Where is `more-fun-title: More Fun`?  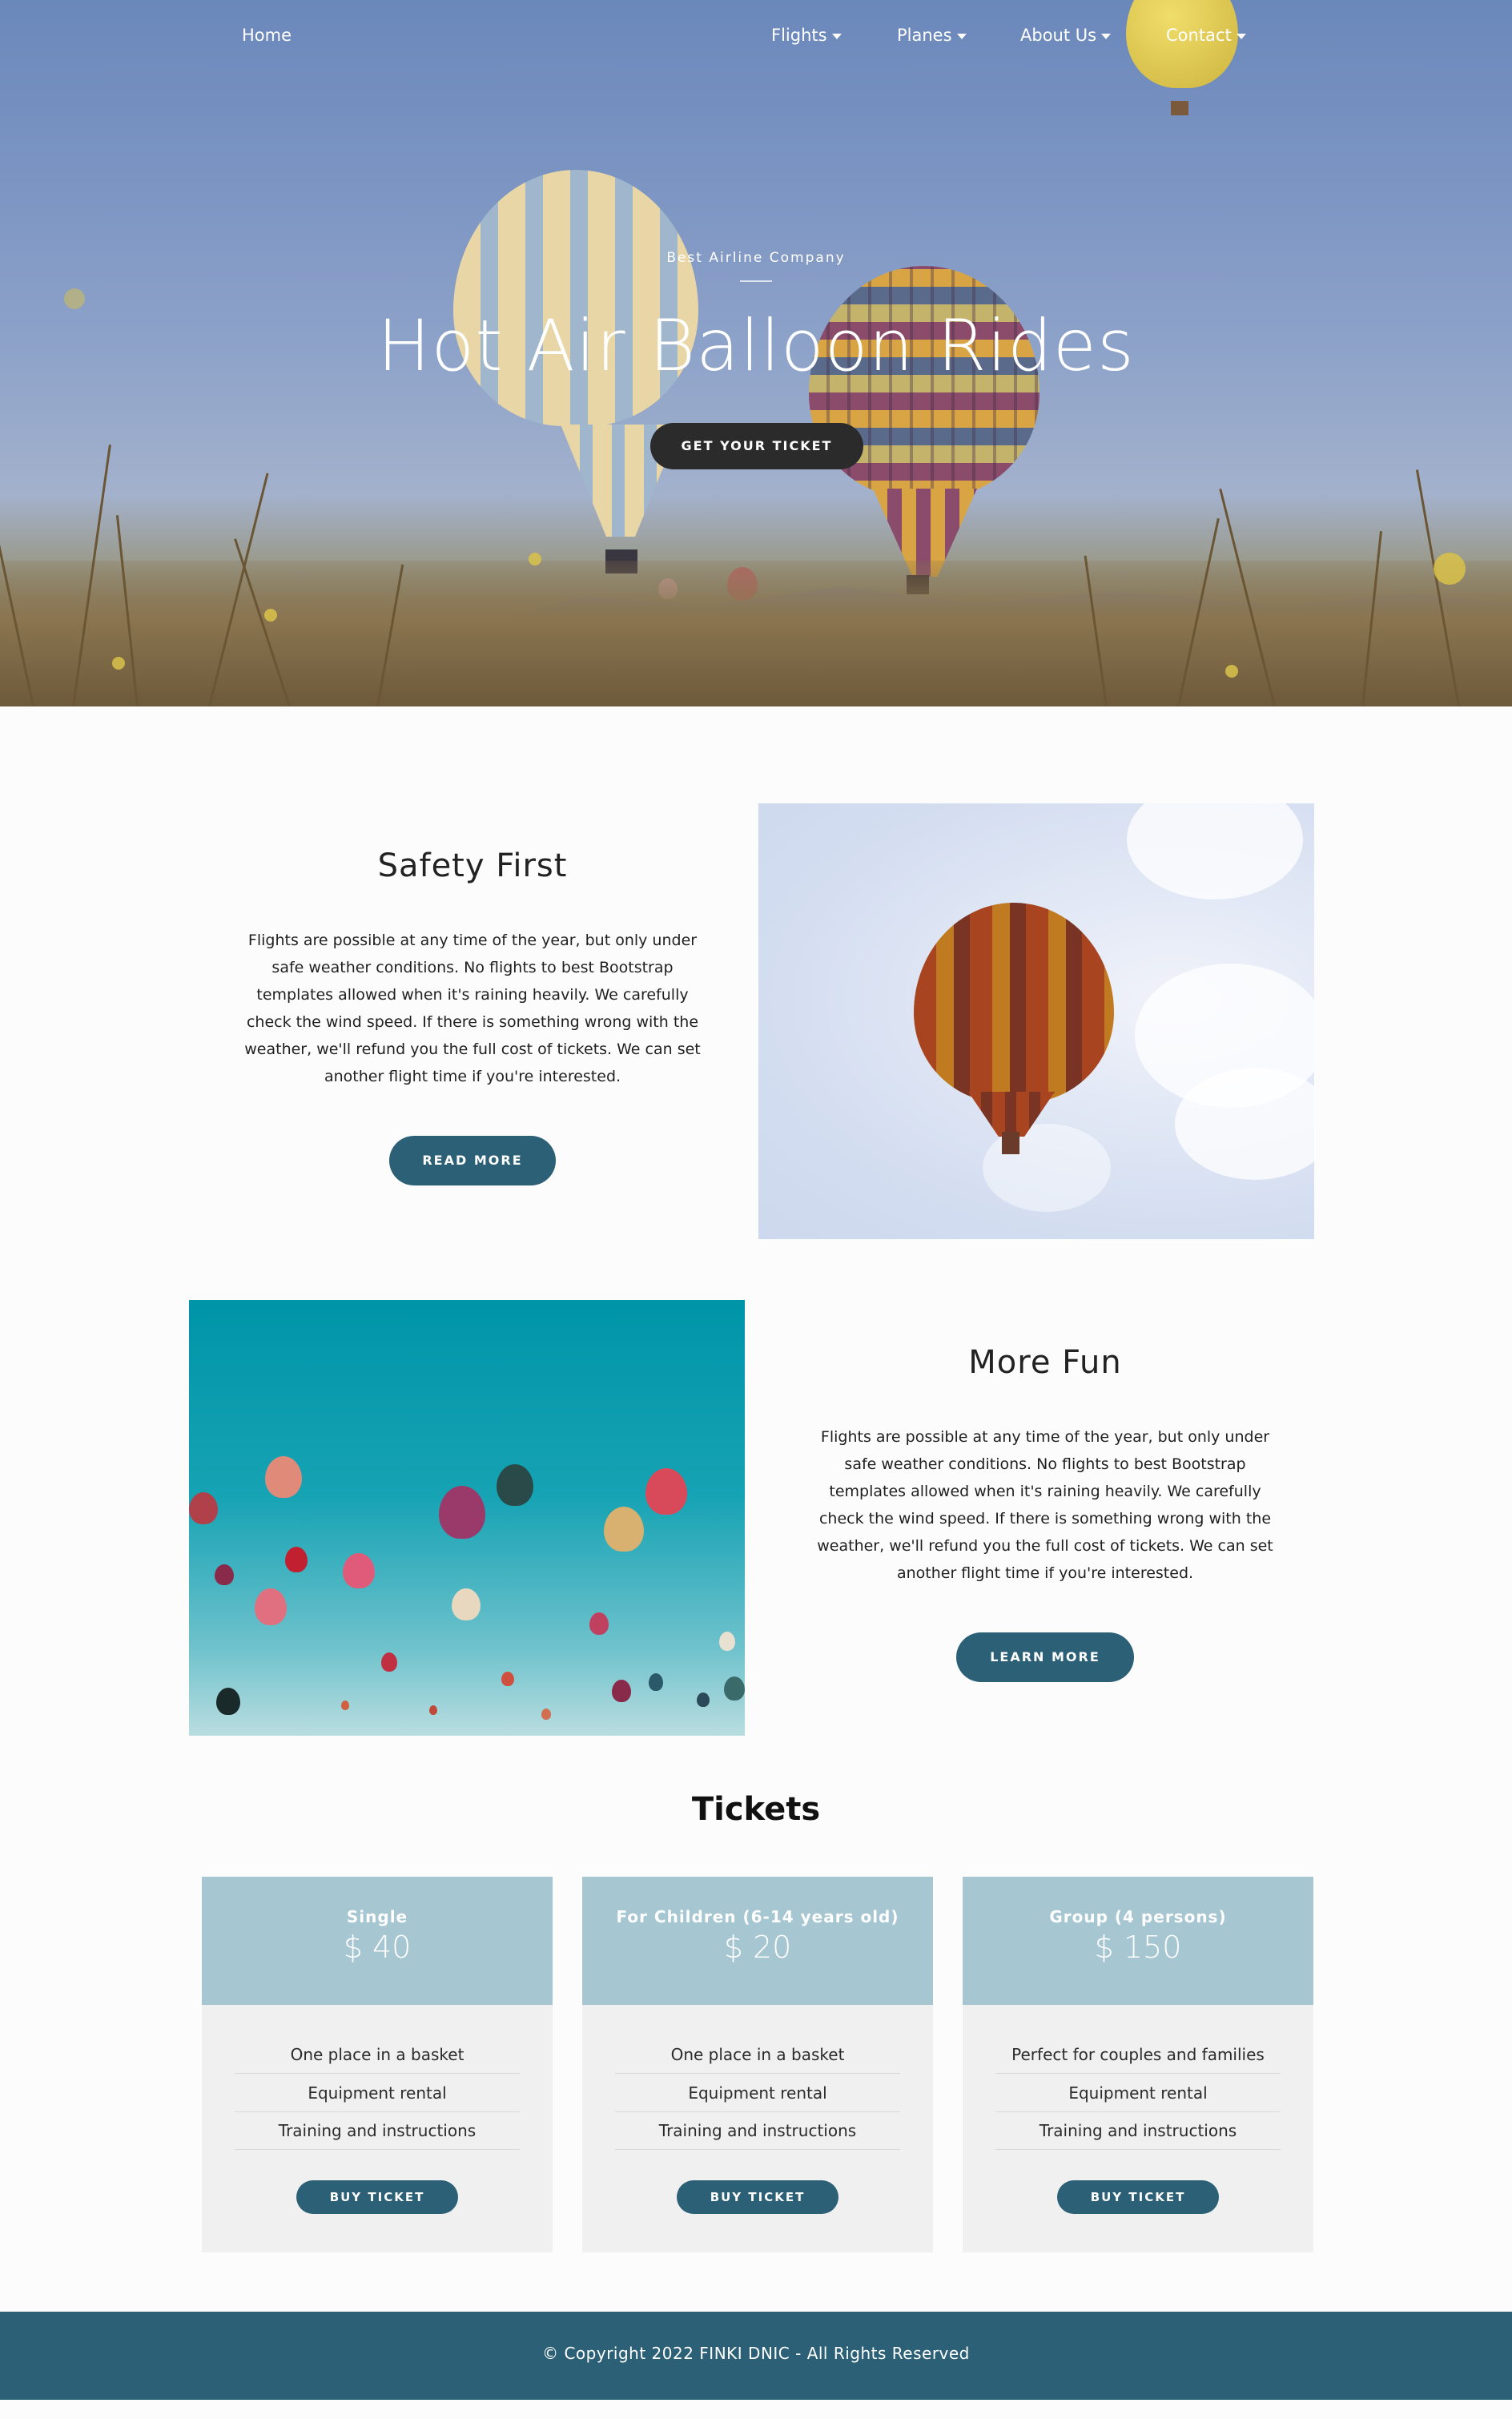
more-fun-title: More Fun is located at coordinates (1045, 1362).